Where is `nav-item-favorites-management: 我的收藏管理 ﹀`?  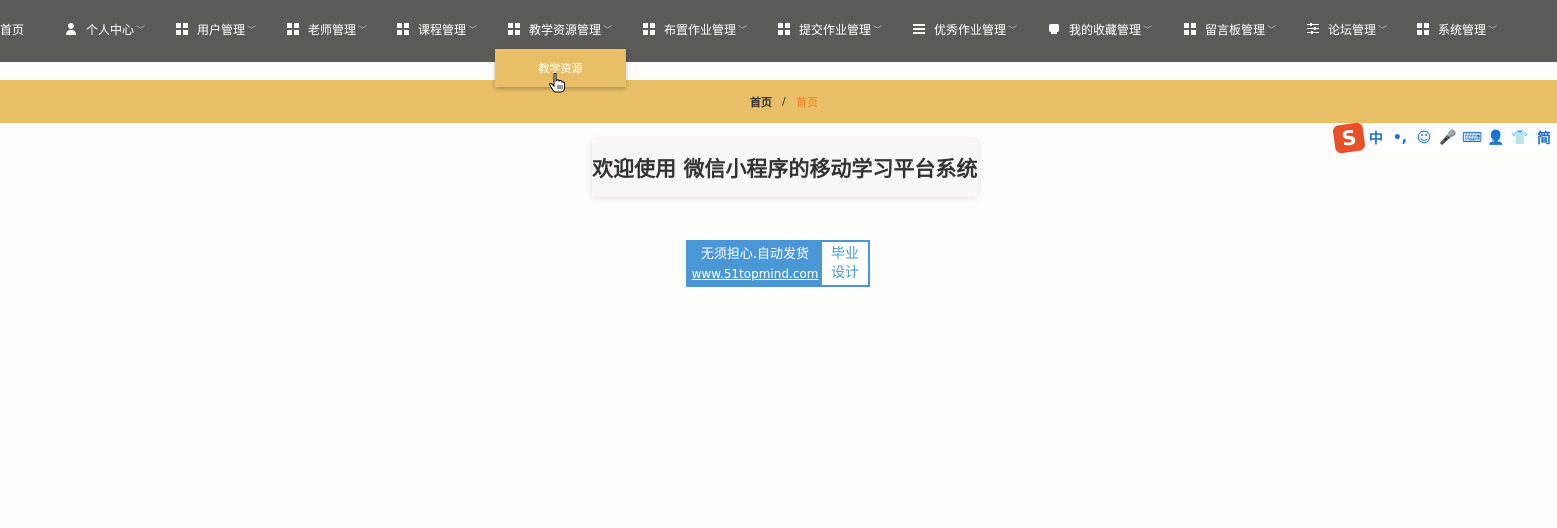
nav-item-favorites-management: 我的收藏管理 ﹀ is located at coordinates (1100, 29).